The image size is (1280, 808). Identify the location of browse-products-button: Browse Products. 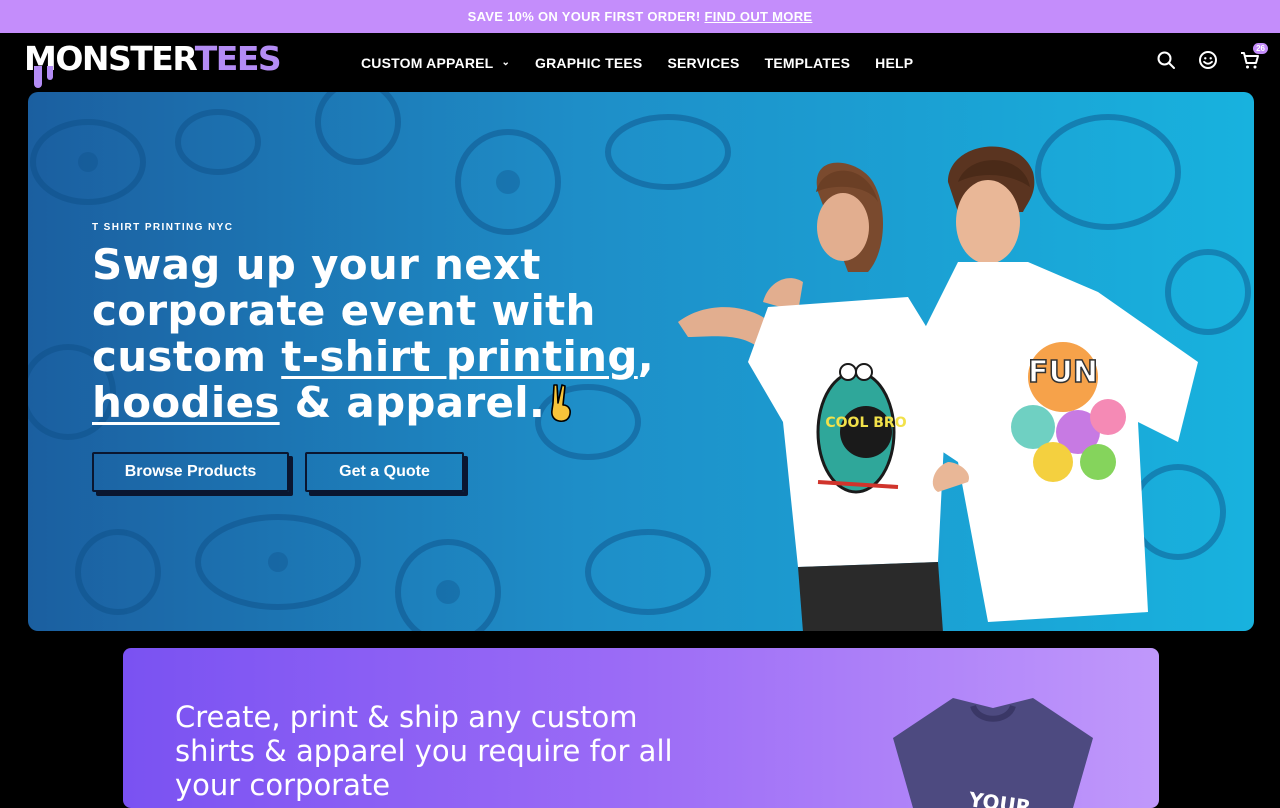
(190, 472).